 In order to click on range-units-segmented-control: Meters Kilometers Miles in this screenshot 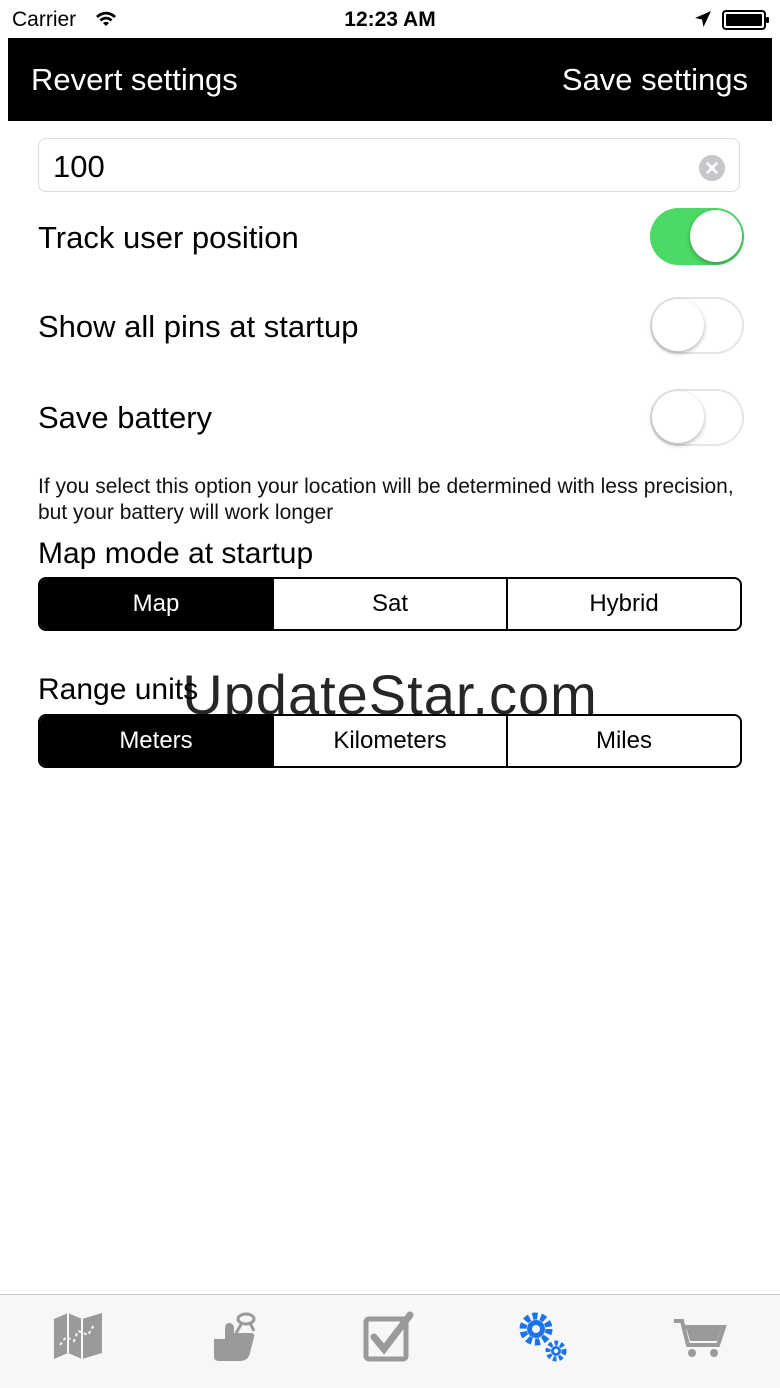, I will do `click(390, 741)`.